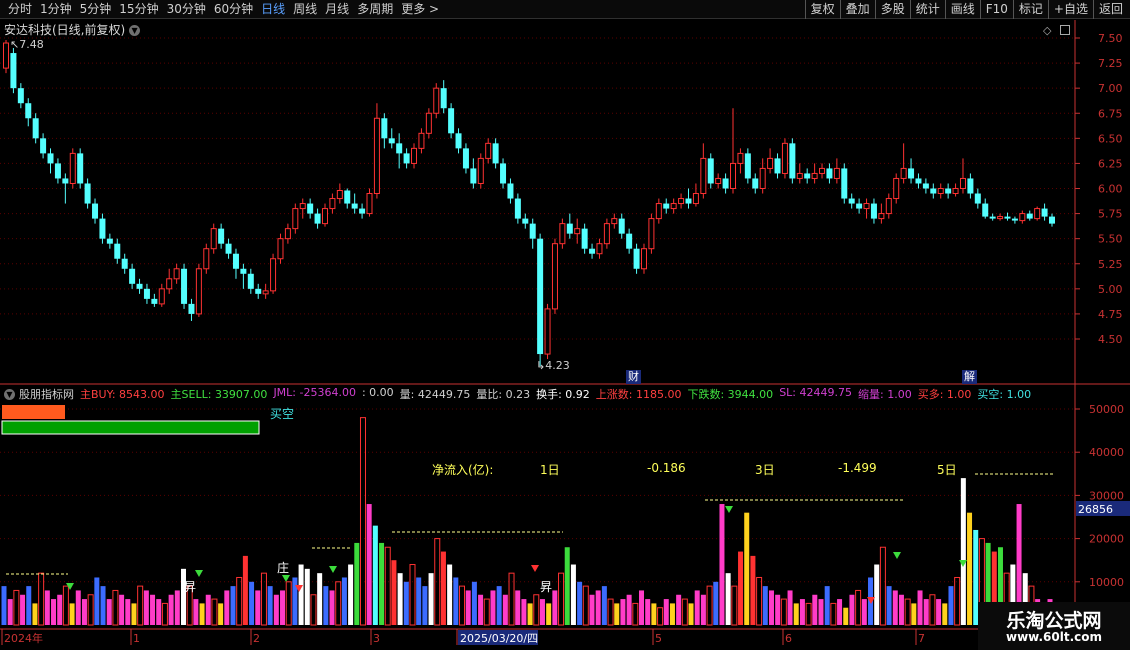 The height and width of the screenshot is (650, 1130). Describe the element at coordinates (15, 44) in the screenshot. I see `high-pointer-icon: ↖` at that location.